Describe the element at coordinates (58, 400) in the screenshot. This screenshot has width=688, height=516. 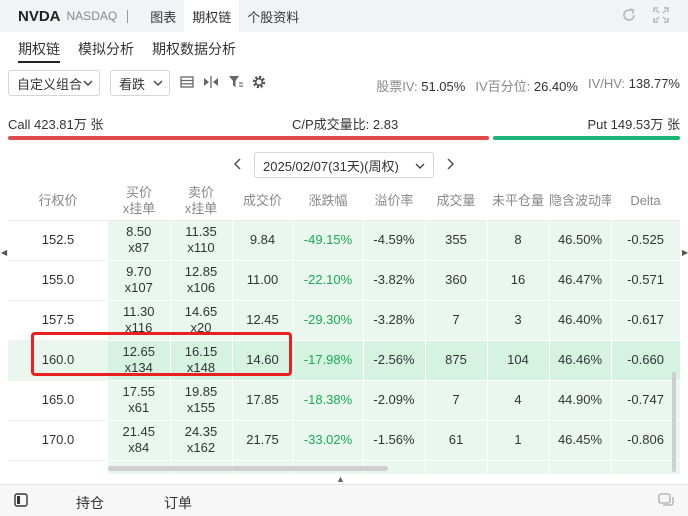
I see `strike-cell: 165.0` at that location.